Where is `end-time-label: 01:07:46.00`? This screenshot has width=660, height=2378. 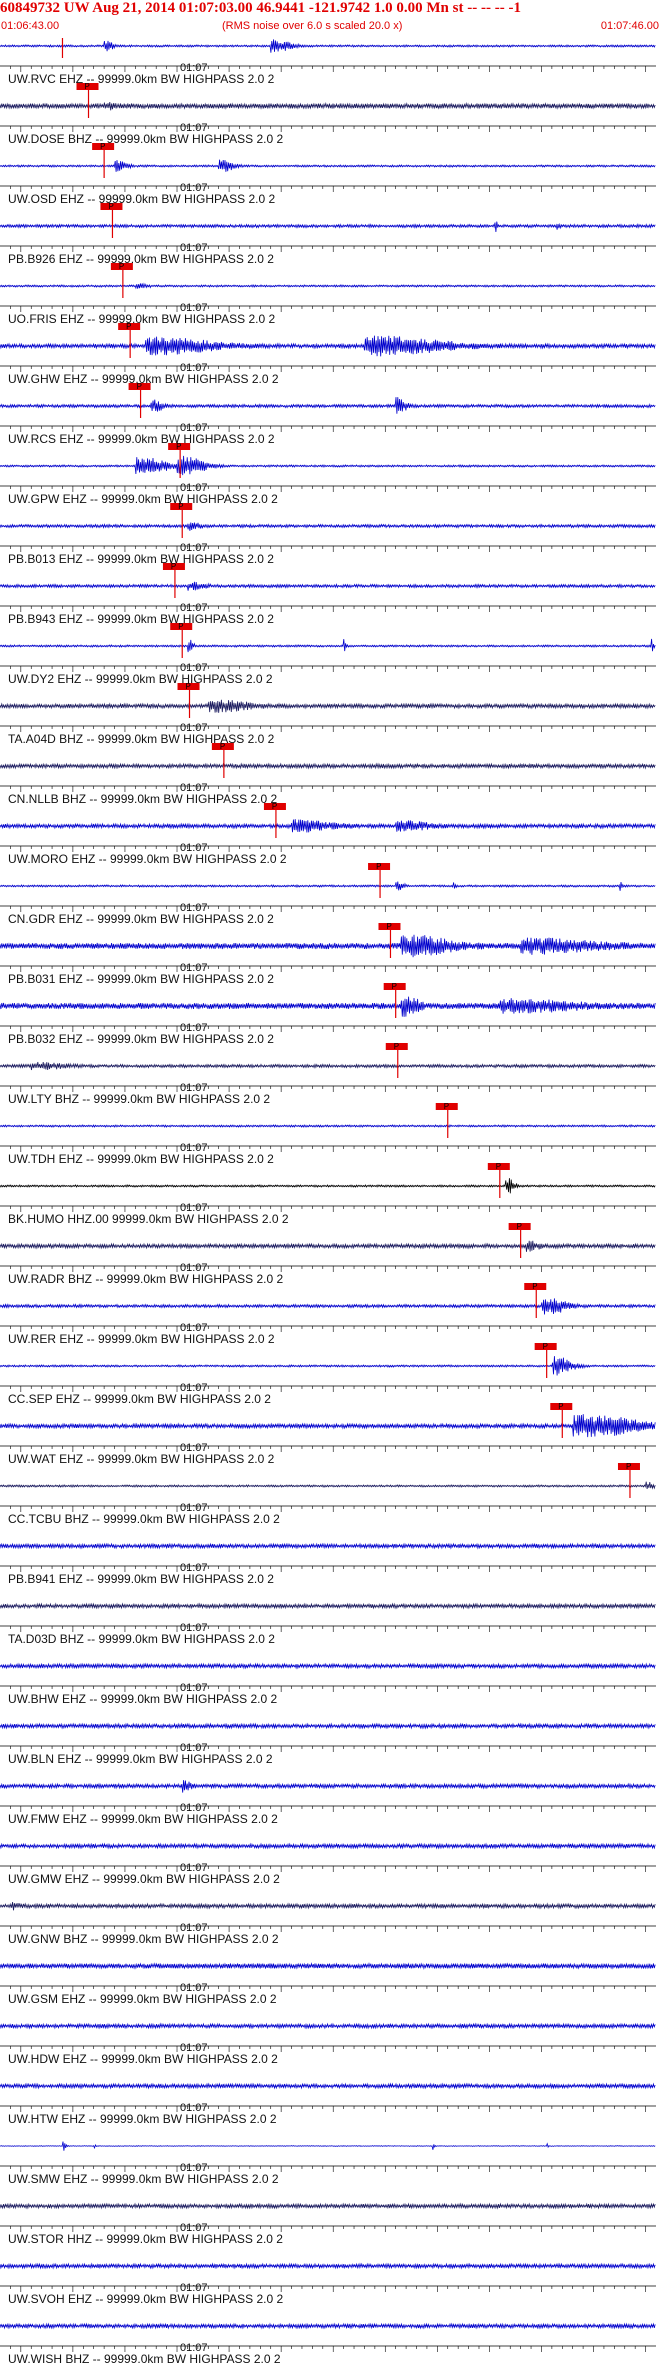 end-time-label: 01:07:46.00 is located at coordinates (629, 26).